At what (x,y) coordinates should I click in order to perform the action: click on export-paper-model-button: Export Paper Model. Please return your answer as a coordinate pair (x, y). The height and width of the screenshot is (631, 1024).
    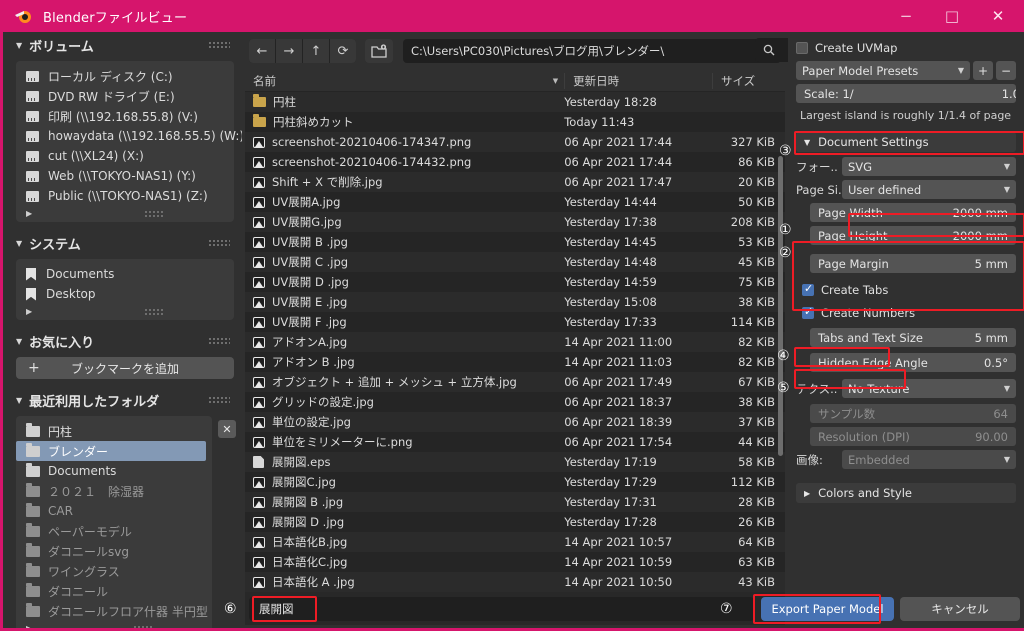
    Looking at the image, I should click on (827, 608).